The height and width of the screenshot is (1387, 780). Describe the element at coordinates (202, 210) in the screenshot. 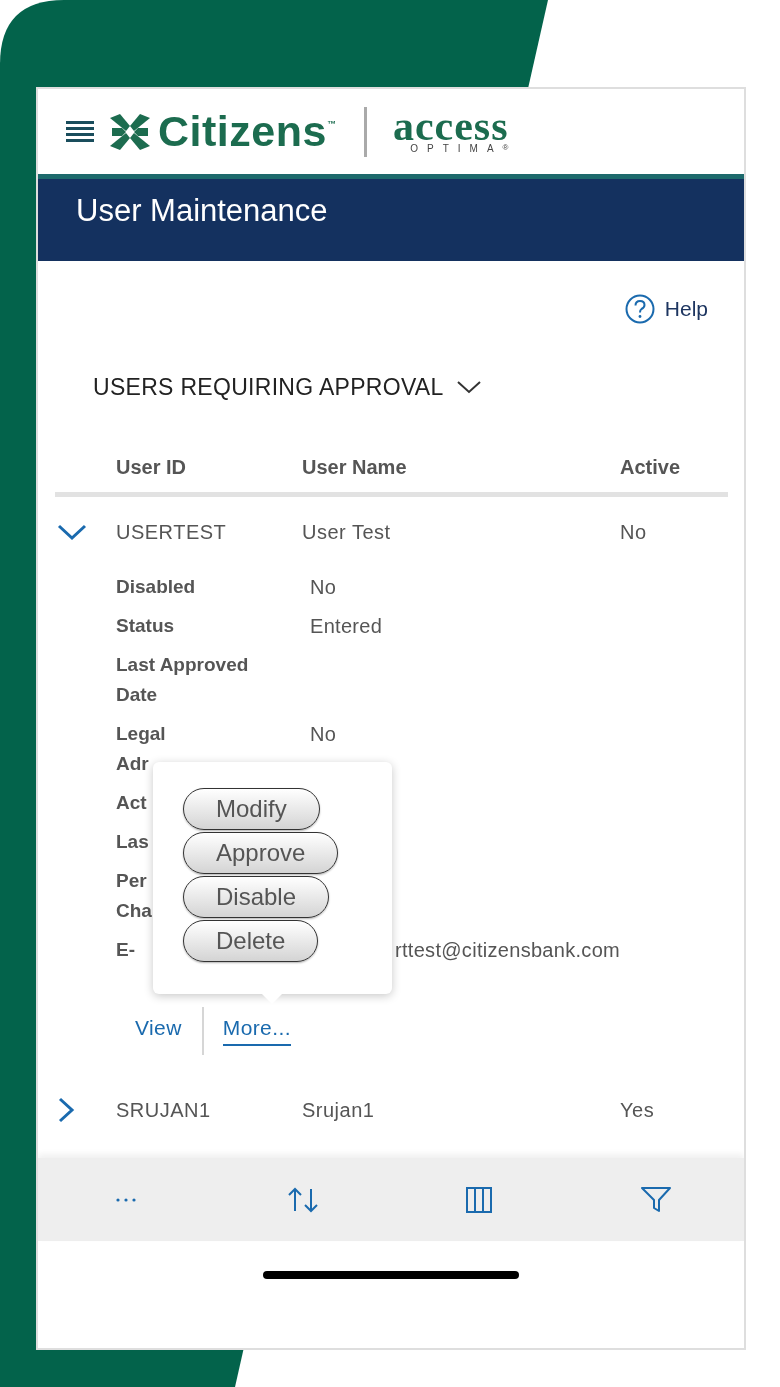

I see `page-title: User Maintenance` at that location.